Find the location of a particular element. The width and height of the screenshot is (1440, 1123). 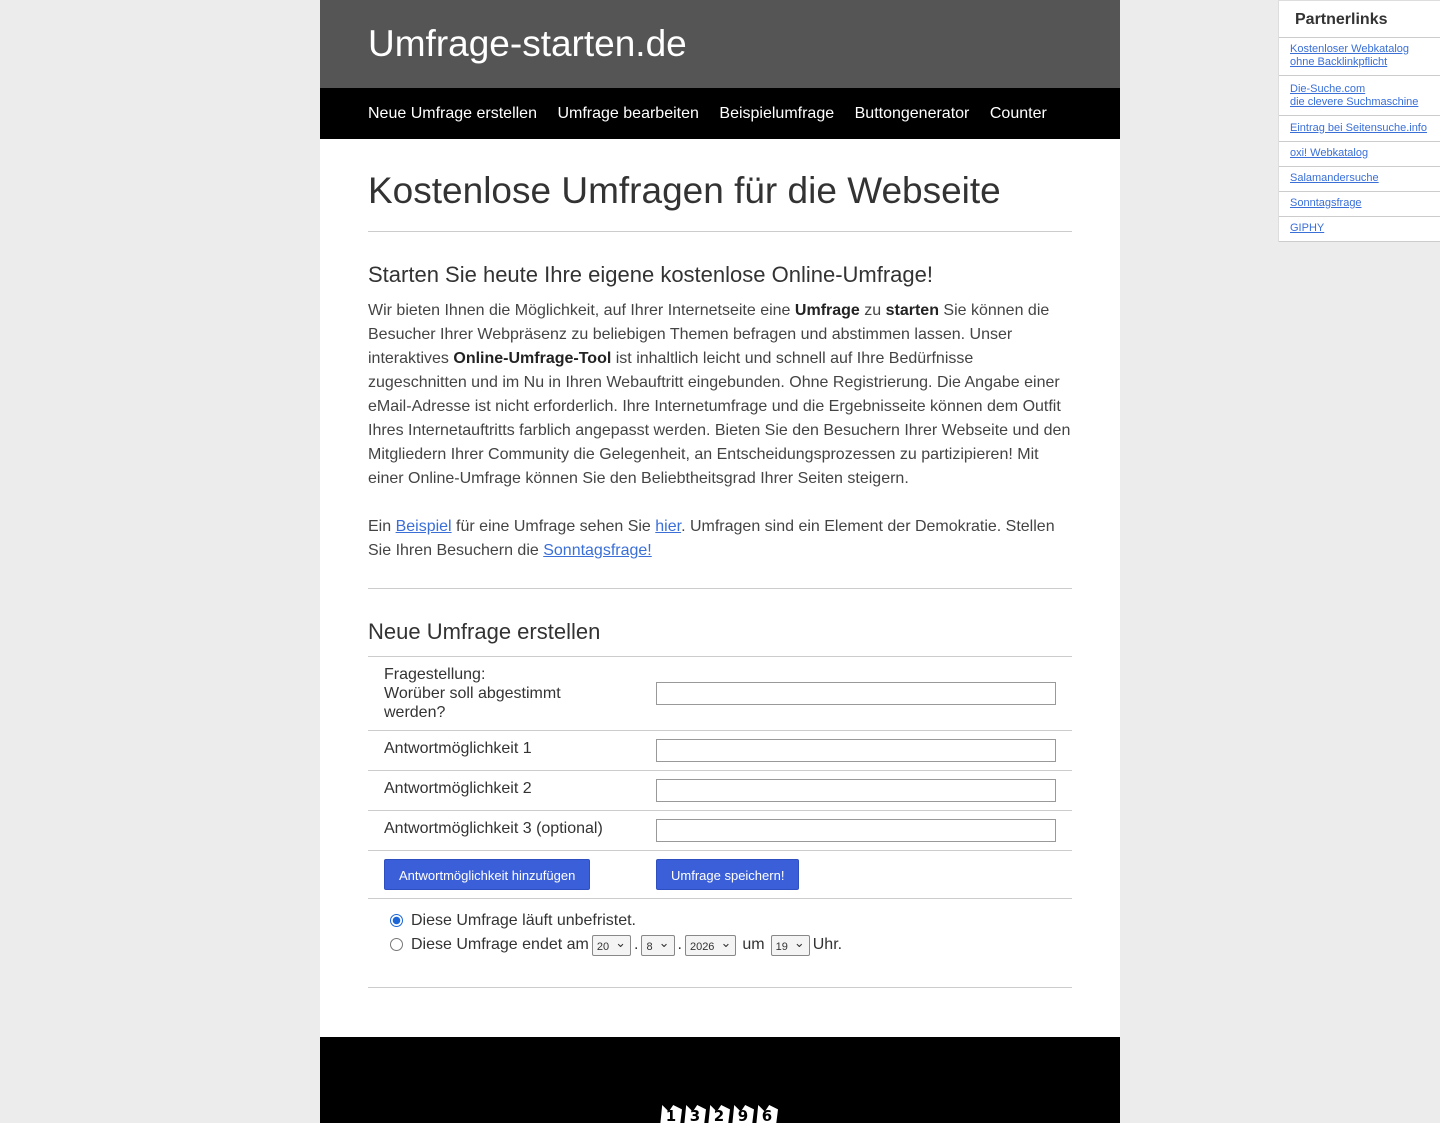

question-label-line2: Worüber soll abgestimmt werden? is located at coordinates (472, 703).